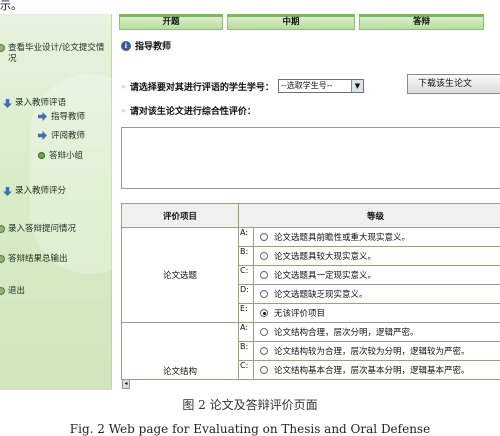  What do you see at coordinates (325, 276) in the screenshot?
I see `option-text: 论文选题具一定现实意义。` at bounding box center [325, 276].